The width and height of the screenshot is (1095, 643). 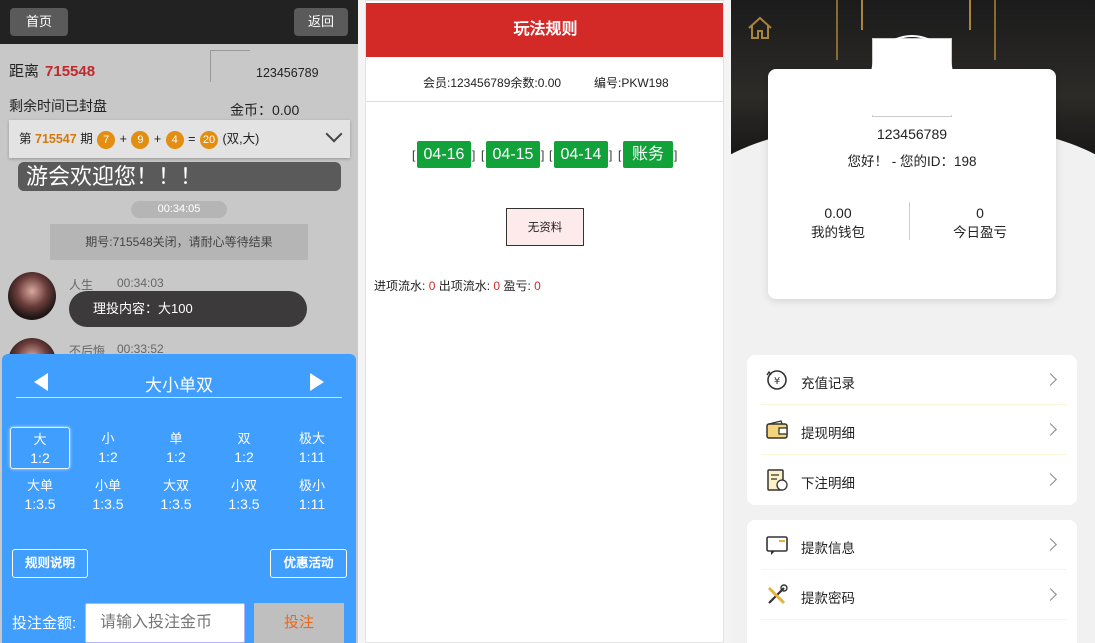 I want to click on today-profit-stat: 0 今日盈亏, so click(x=980, y=223).